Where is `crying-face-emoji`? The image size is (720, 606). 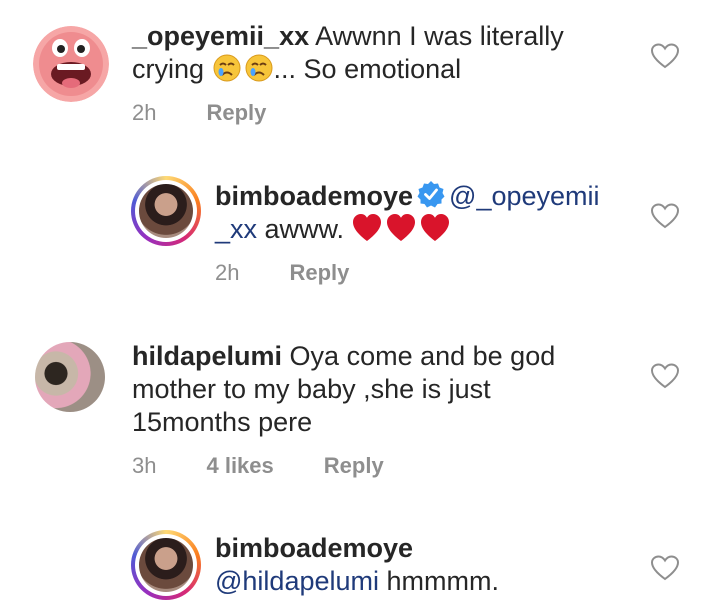 crying-face-emoji is located at coordinates (243, 72).